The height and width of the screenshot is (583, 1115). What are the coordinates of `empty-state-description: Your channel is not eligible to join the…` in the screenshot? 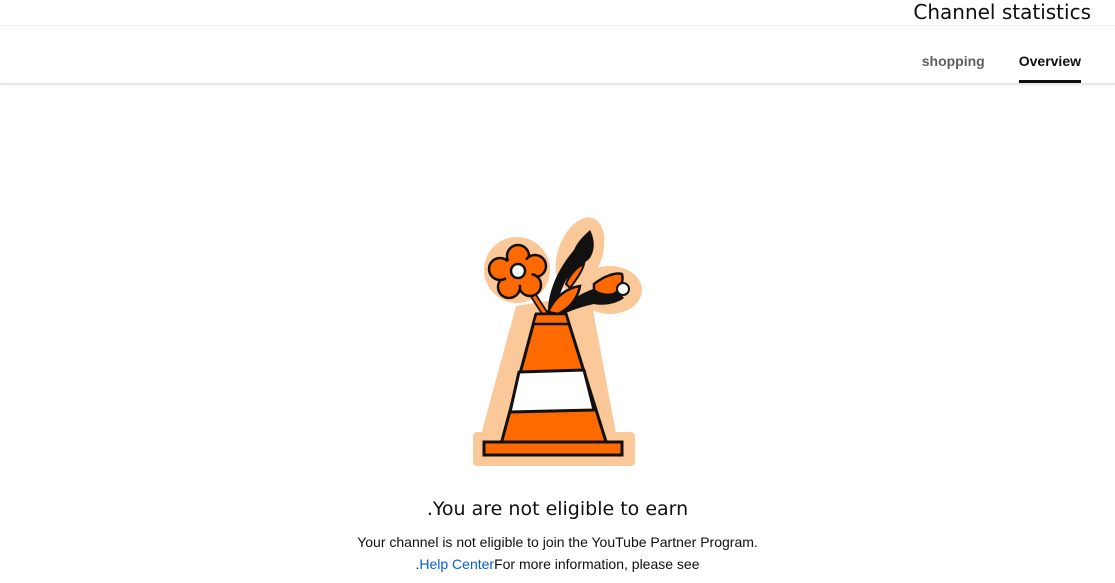 It's located at (557, 542).